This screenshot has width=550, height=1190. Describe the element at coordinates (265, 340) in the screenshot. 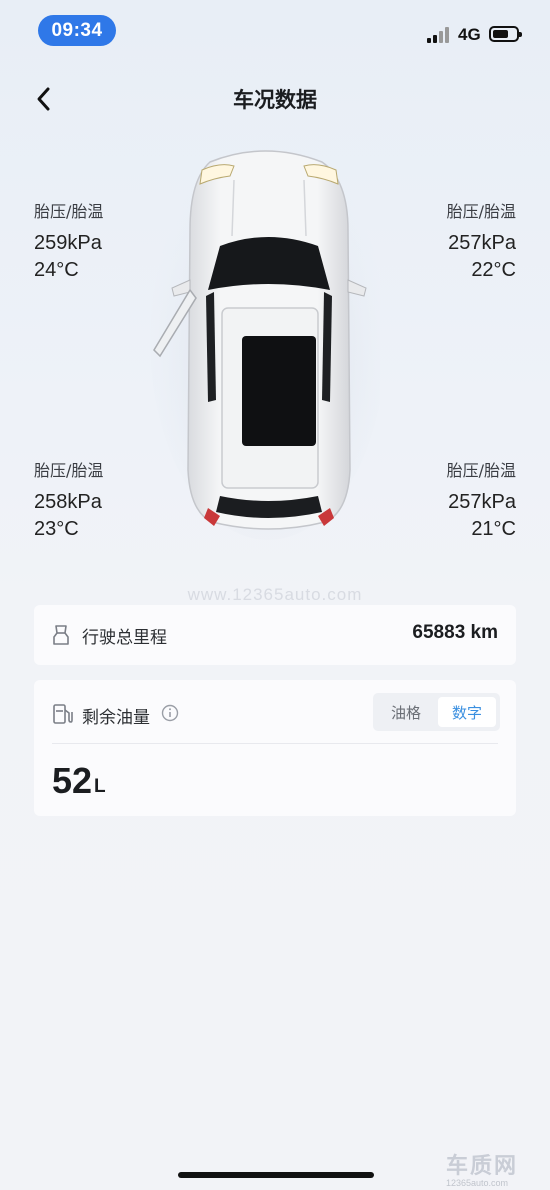

I see `car-top-view-illustration` at that location.